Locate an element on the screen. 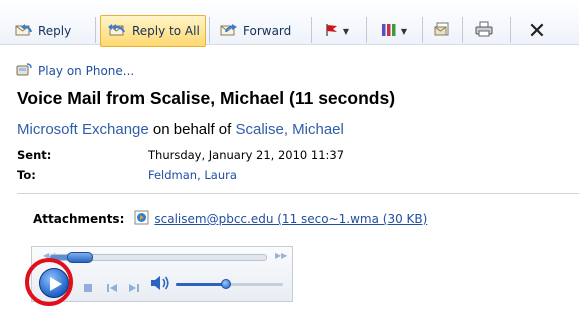 Image resolution: width=579 pixels, height=310 pixels. attachment-link: scalisem@pbcc.edu (11 seco~1.wma (30 KB) is located at coordinates (290, 219).